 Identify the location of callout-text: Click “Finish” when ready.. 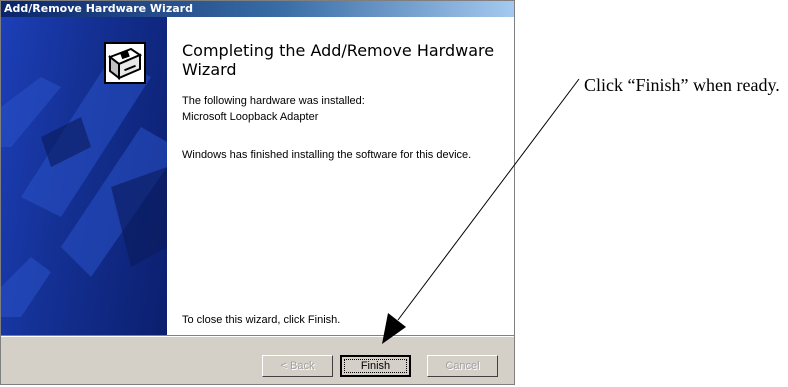
(682, 85).